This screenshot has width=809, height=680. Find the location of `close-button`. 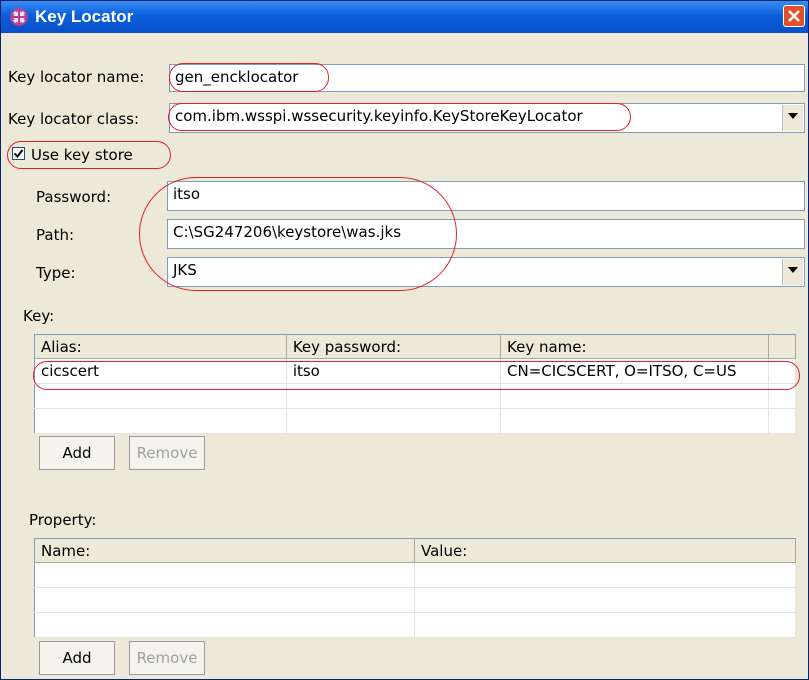

close-button is located at coordinates (794, 16).